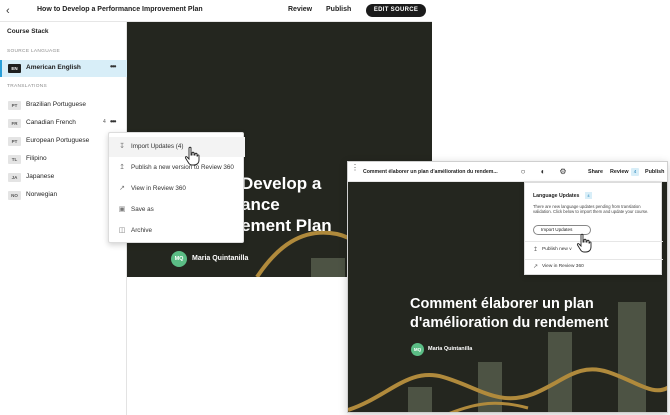 The height and width of the screenshot is (415, 670). What do you see at coordinates (27, 86) in the screenshot?
I see `translations-label: TRANSLATIONS` at bounding box center [27, 86].